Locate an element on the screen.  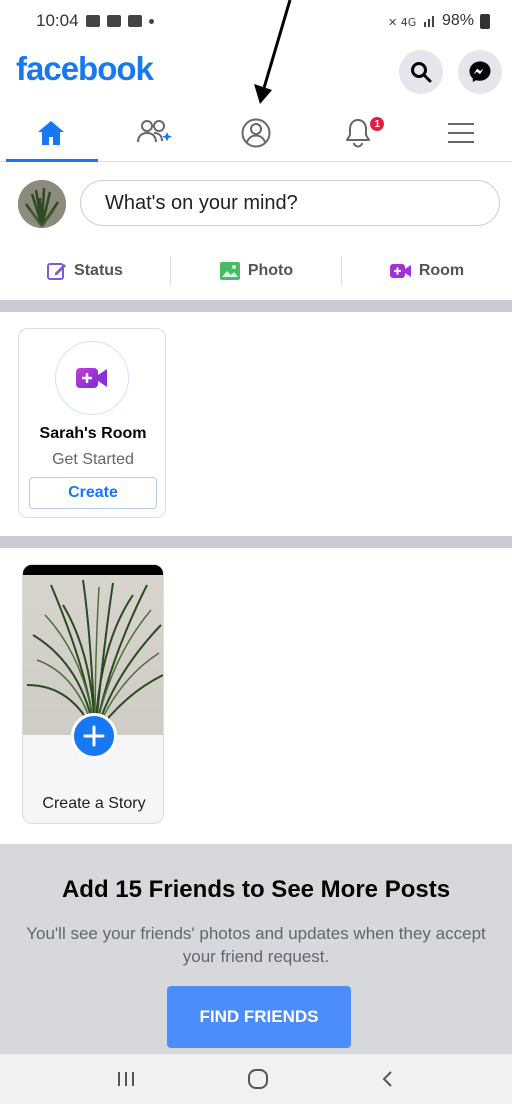
tab-friends is located at coordinates (153, 132).